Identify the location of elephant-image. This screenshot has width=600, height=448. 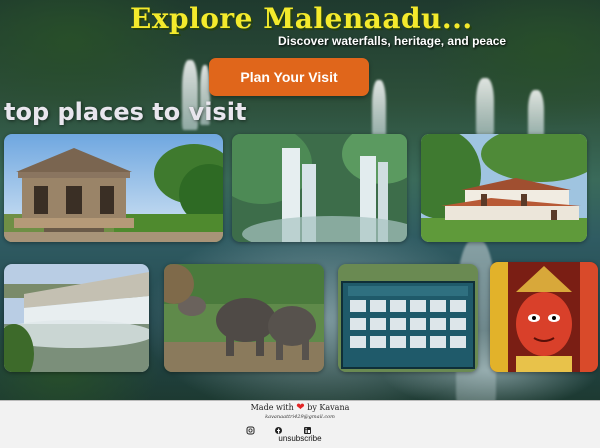
(244, 318).